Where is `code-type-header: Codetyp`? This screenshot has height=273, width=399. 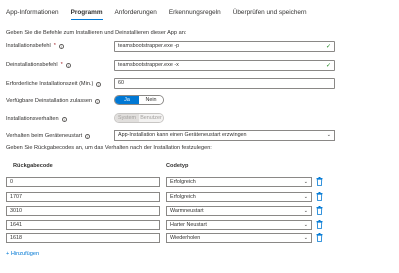 code-type-header: Codetyp is located at coordinates (177, 166).